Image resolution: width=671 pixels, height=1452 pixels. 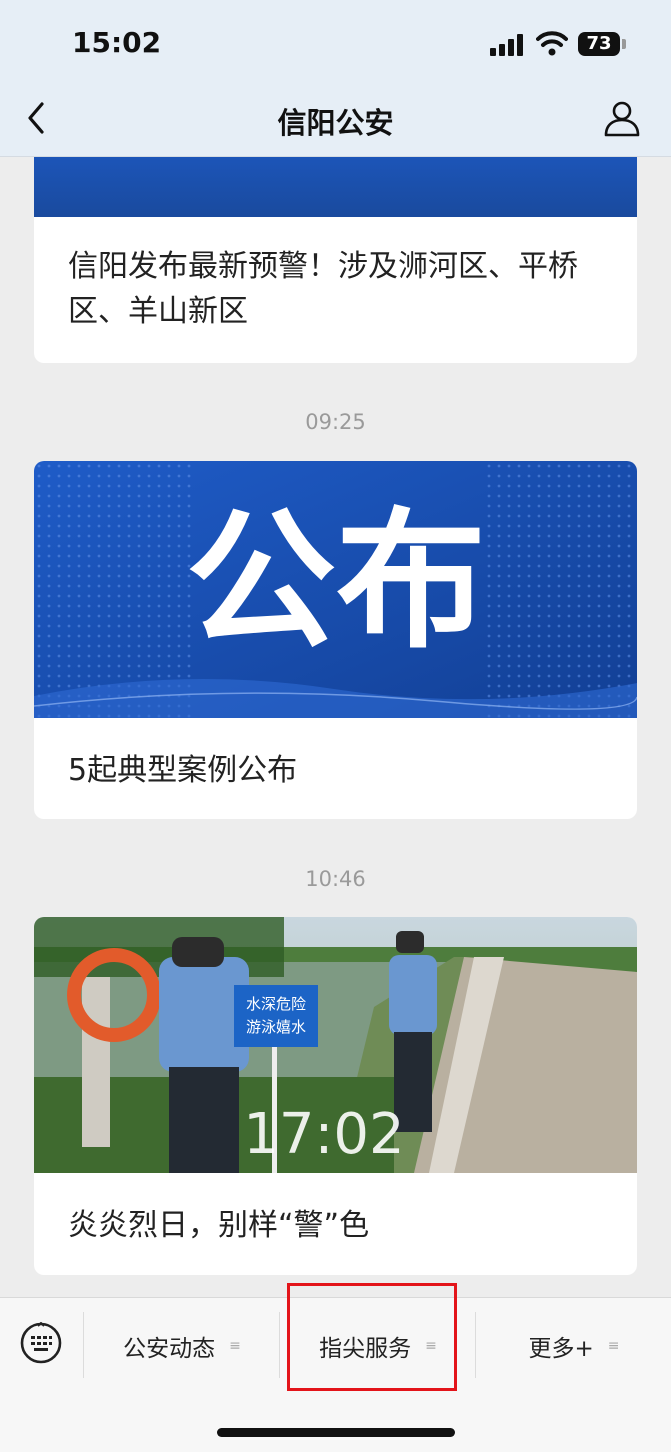 I want to click on timestamp: 10:46, so click(x=335, y=879).